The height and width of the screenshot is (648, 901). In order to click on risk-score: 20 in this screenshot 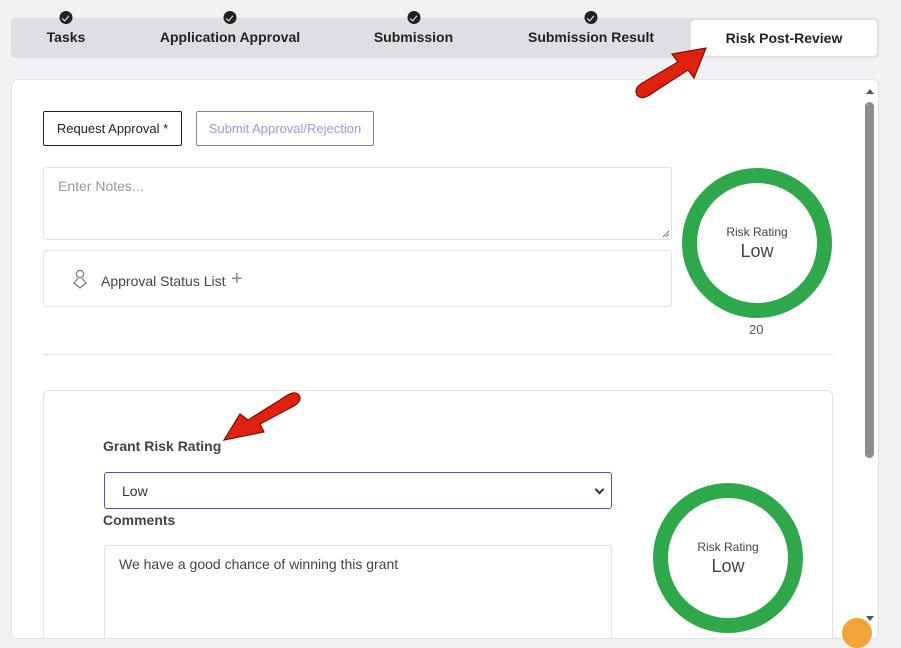, I will do `click(756, 329)`.